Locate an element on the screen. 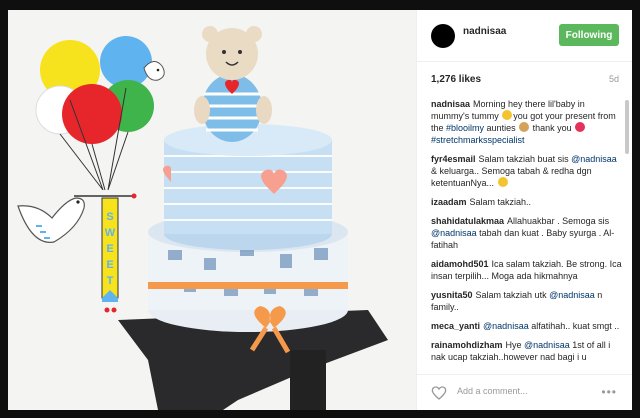 The width and height of the screenshot is (640, 418). post-footer: Add a comment... ••• is located at coordinates (524, 392).